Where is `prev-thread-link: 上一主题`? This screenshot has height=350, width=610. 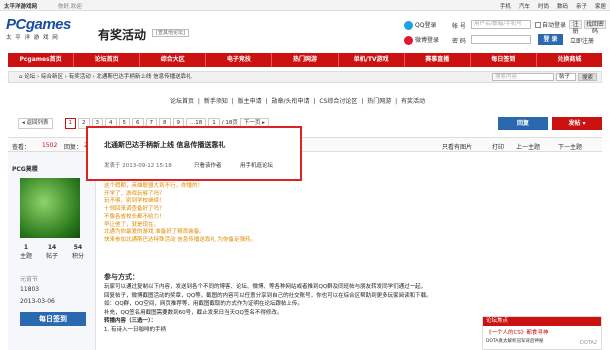
prev-thread-link: 上一主题 is located at coordinates (528, 146).